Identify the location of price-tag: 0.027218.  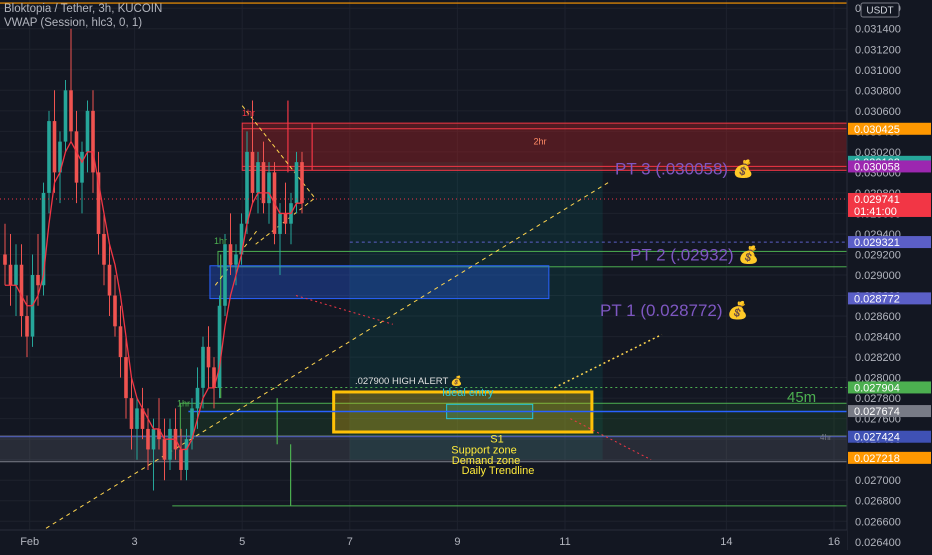
(889, 458).